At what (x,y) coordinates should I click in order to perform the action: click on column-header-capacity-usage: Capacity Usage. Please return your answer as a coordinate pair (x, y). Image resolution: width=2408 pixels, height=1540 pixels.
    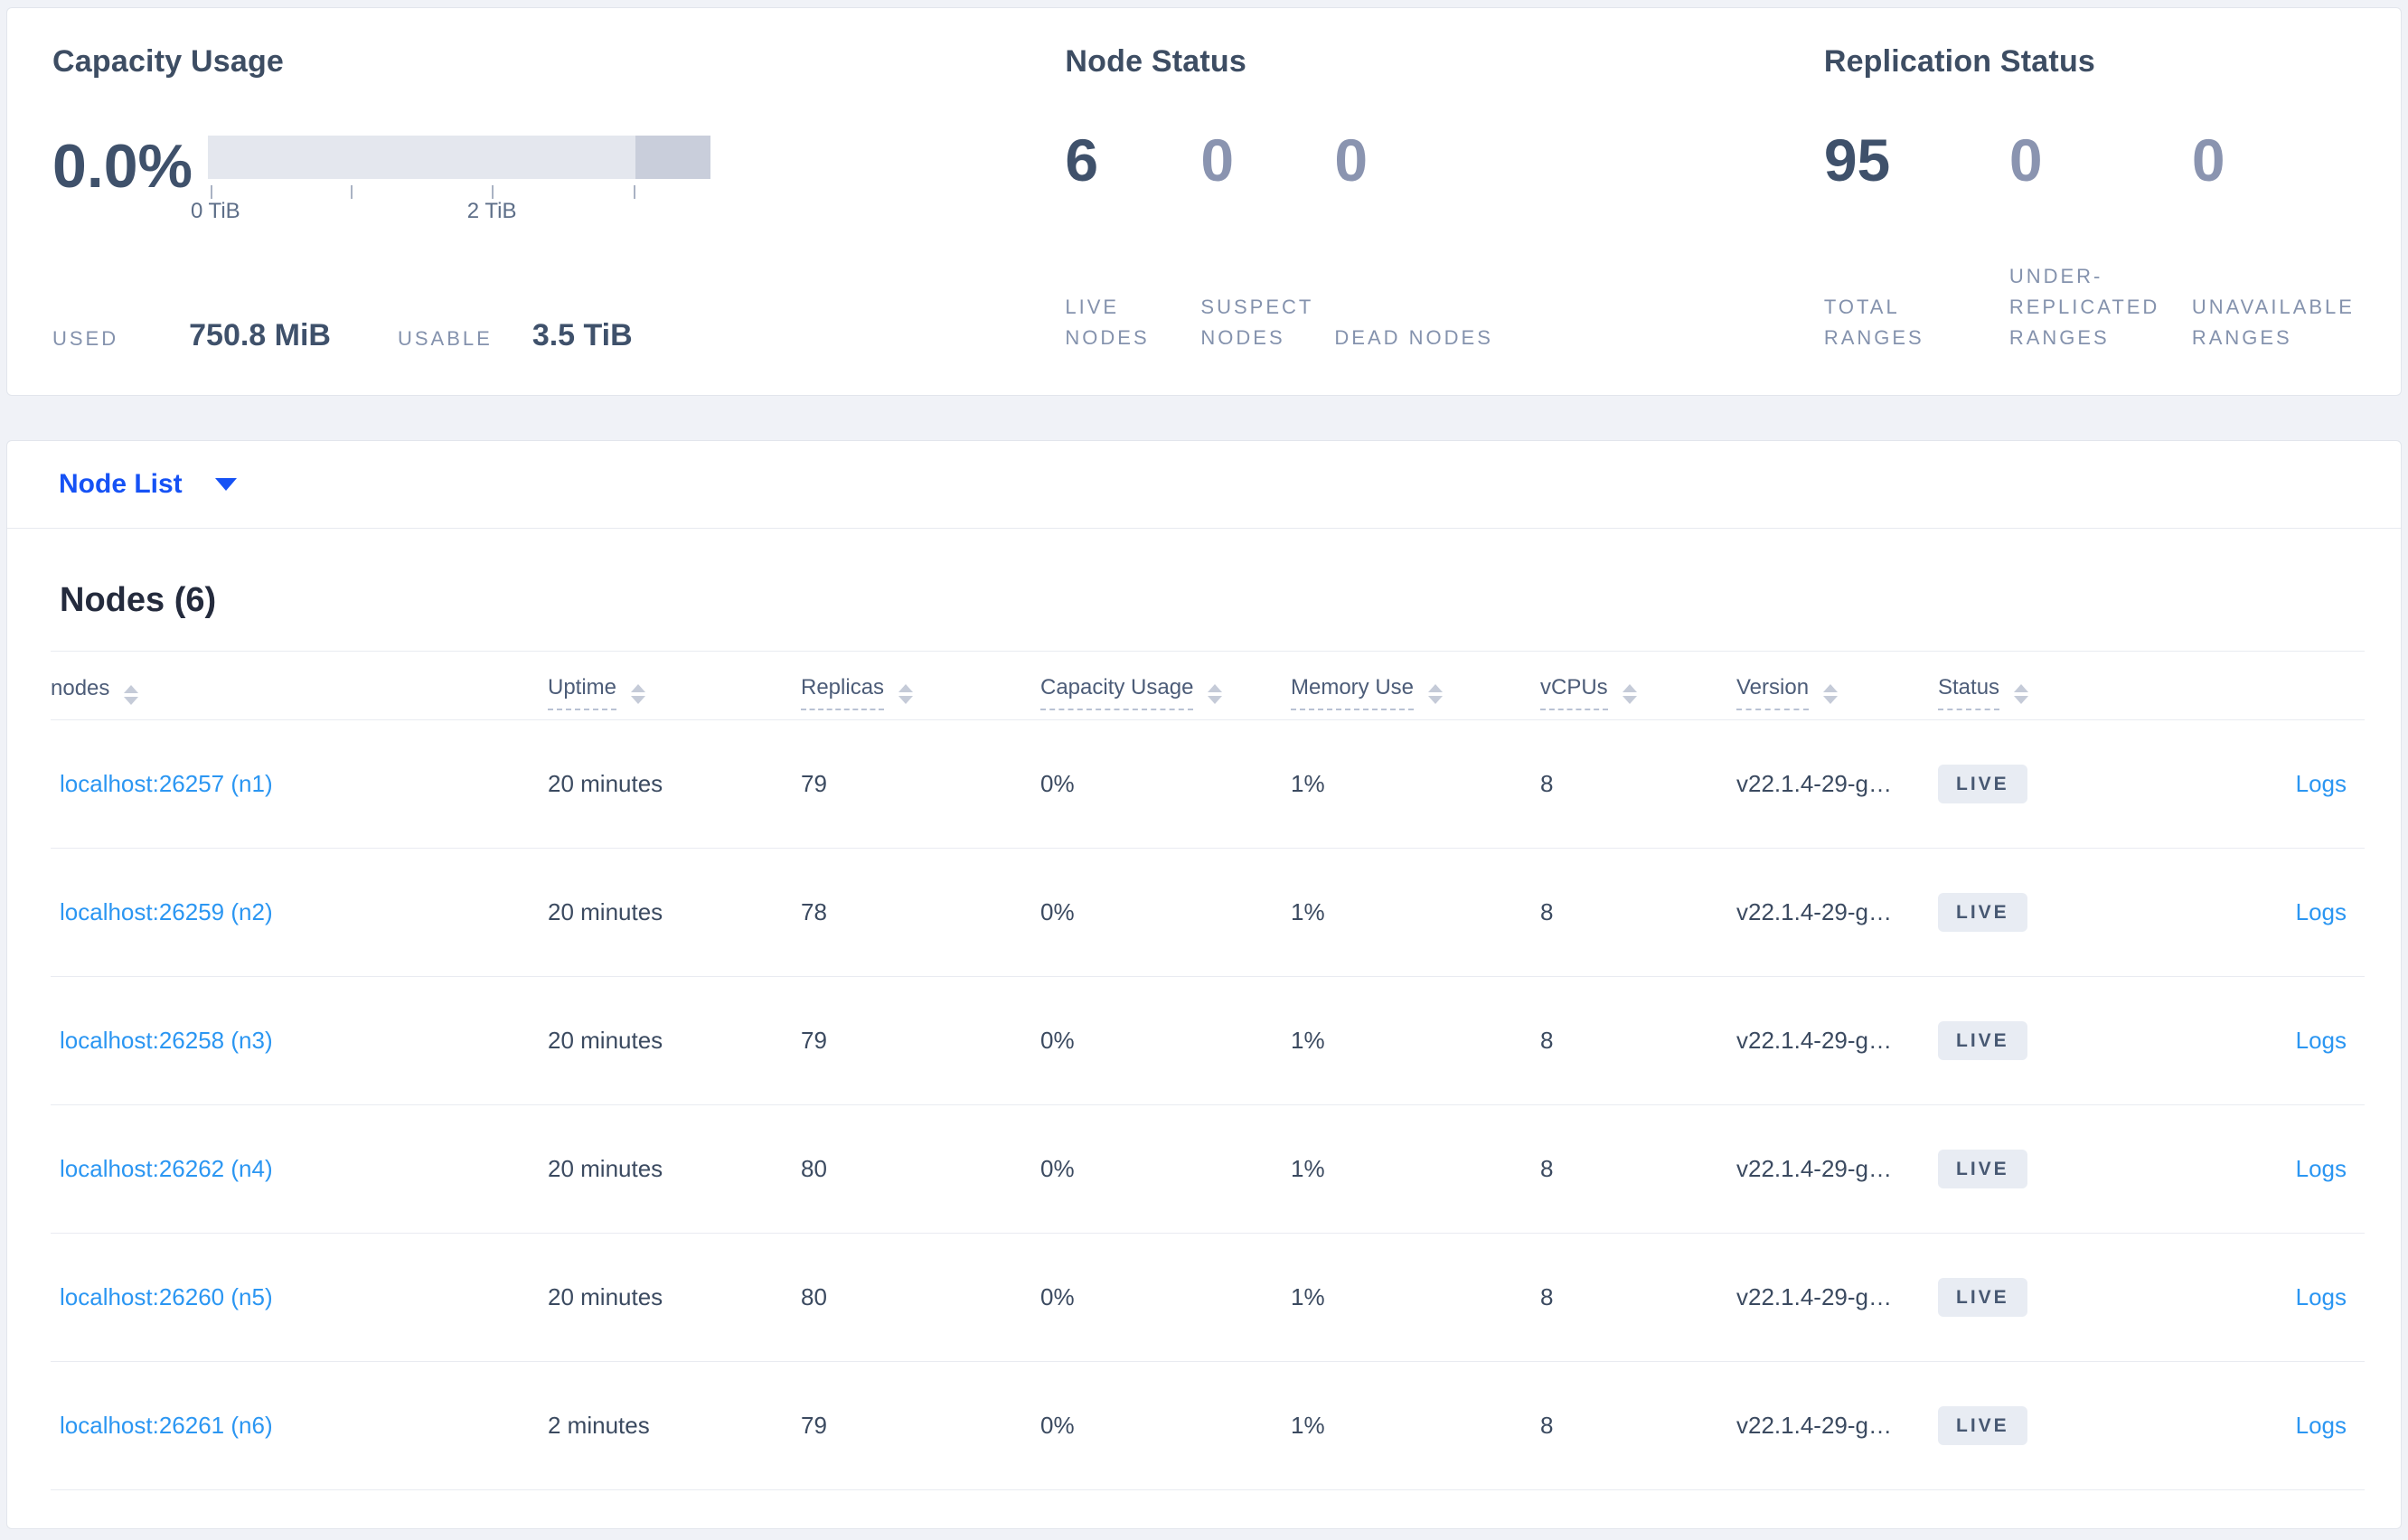
    Looking at the image, I should click on (1165, 692).